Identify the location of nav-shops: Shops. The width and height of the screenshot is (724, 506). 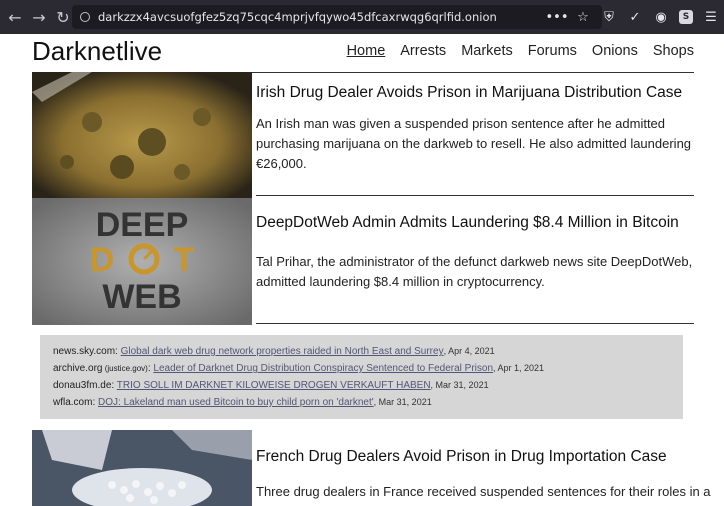
(673, 51).